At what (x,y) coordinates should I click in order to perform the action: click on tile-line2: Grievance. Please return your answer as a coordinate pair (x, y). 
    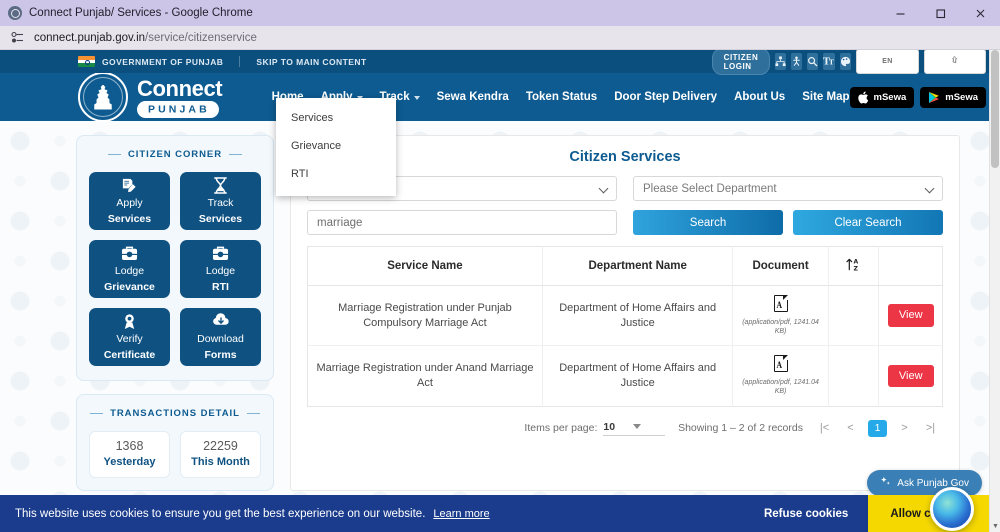
    Looking at the image, I should click on (129, 286).